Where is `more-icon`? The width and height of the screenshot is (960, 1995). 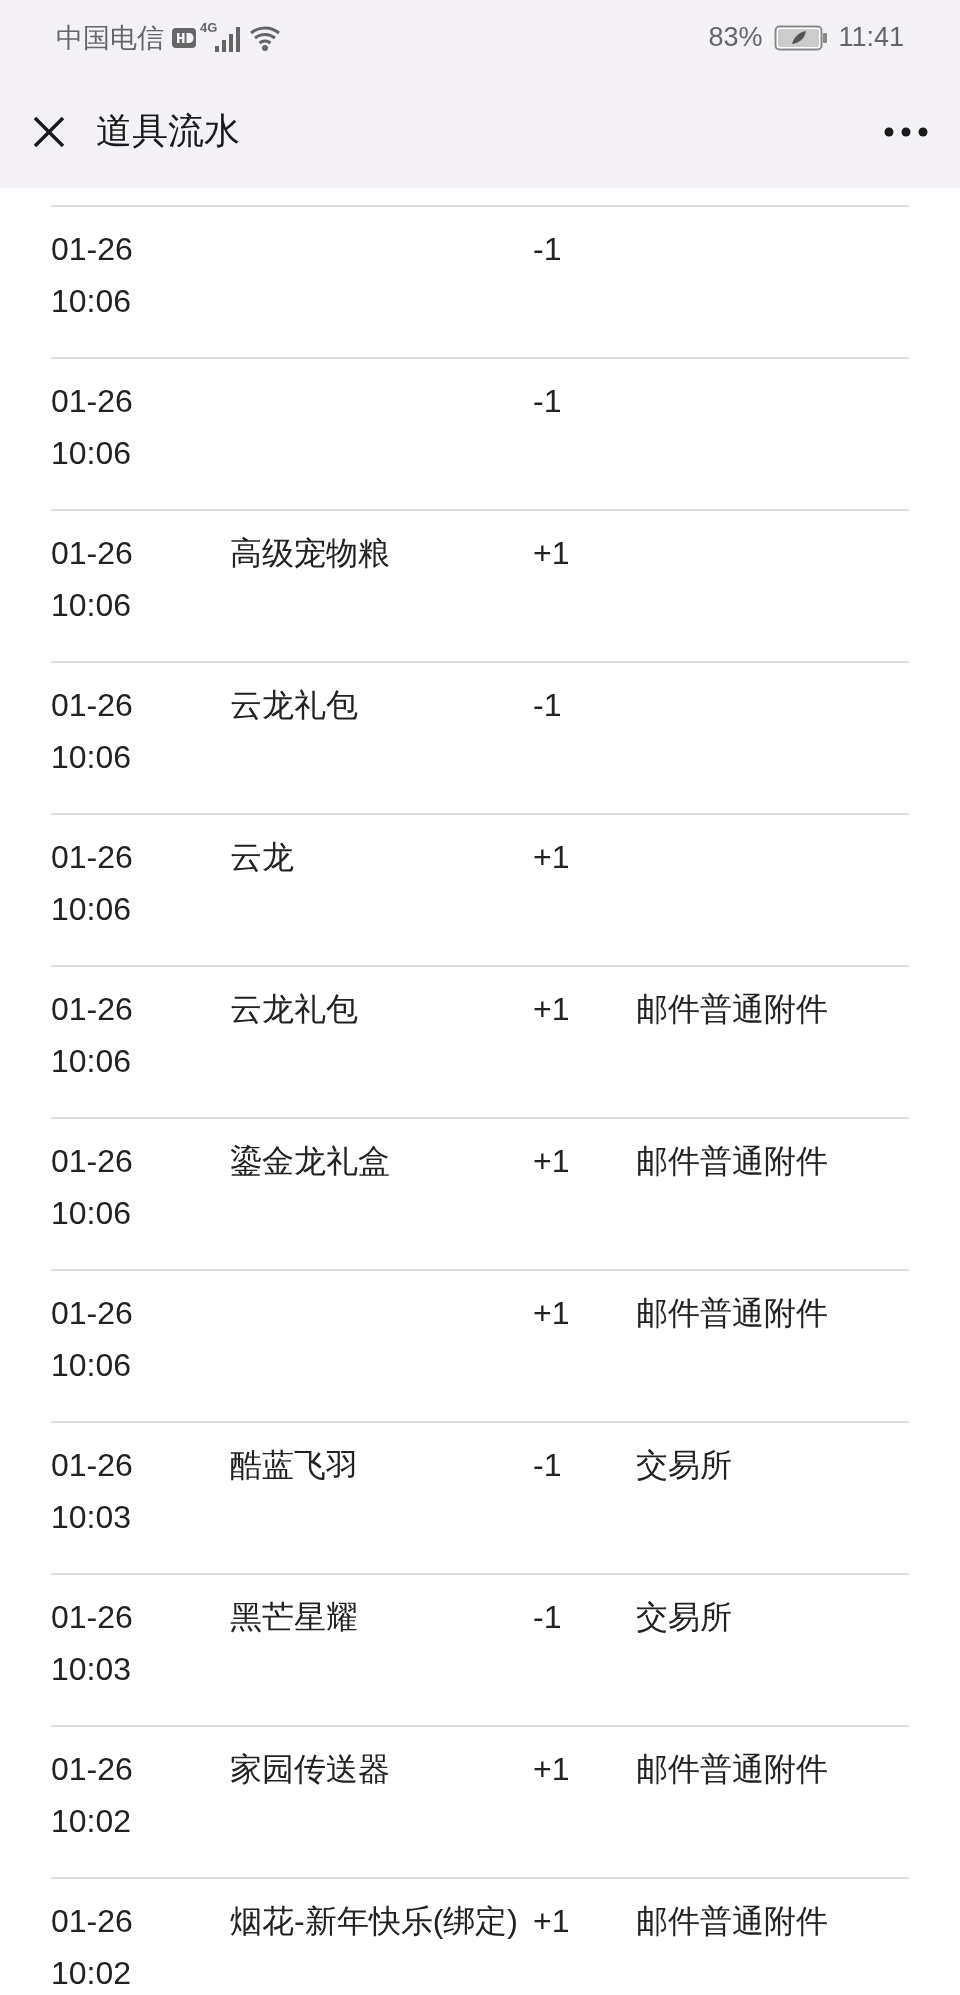 more-icon is located at coordinates (906, 131).